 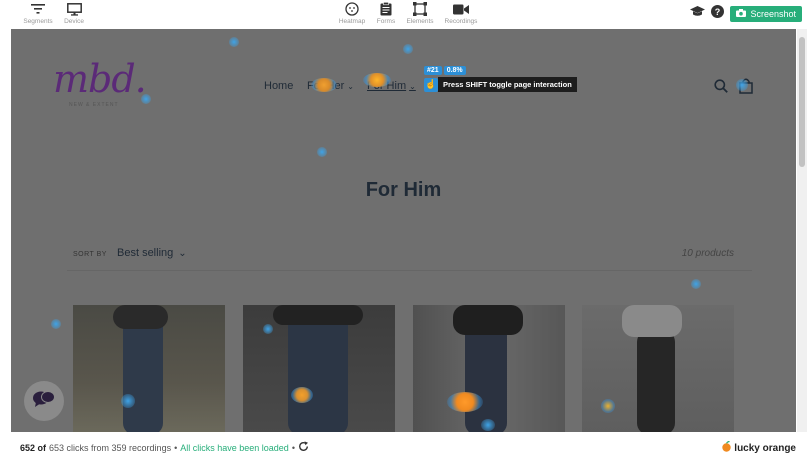 I want to click on divider, so click(x=409, y=270).